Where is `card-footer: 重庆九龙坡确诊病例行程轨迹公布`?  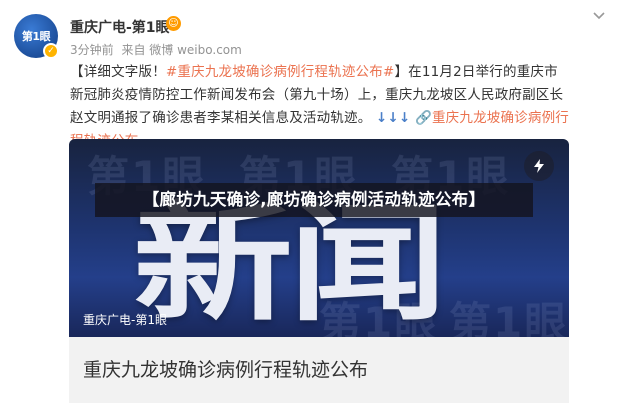 card-footer: 重庆九龙坡确诊病例行程轨迹公布 is located at coordinates (319, 370).